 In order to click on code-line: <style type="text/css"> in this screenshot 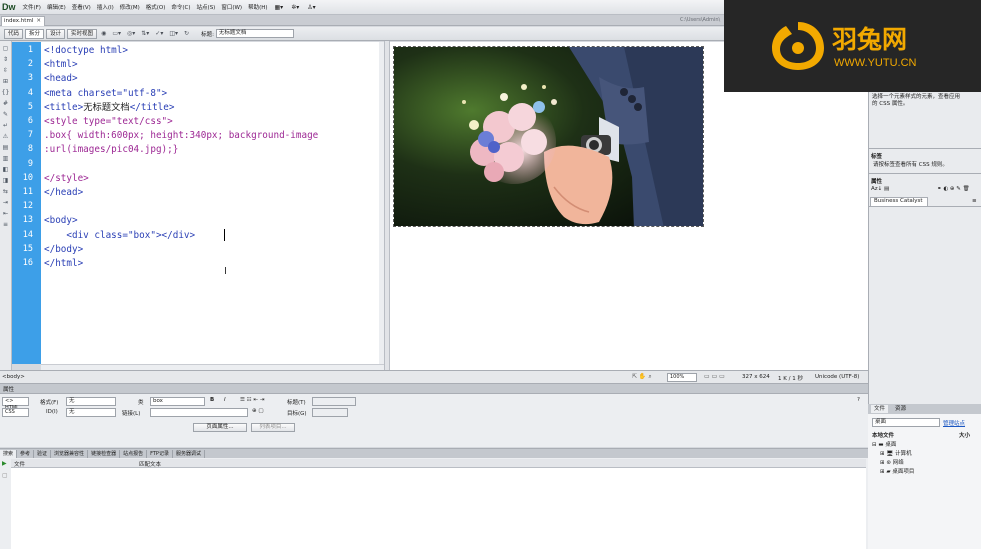, I will do `click(108, 122)`.